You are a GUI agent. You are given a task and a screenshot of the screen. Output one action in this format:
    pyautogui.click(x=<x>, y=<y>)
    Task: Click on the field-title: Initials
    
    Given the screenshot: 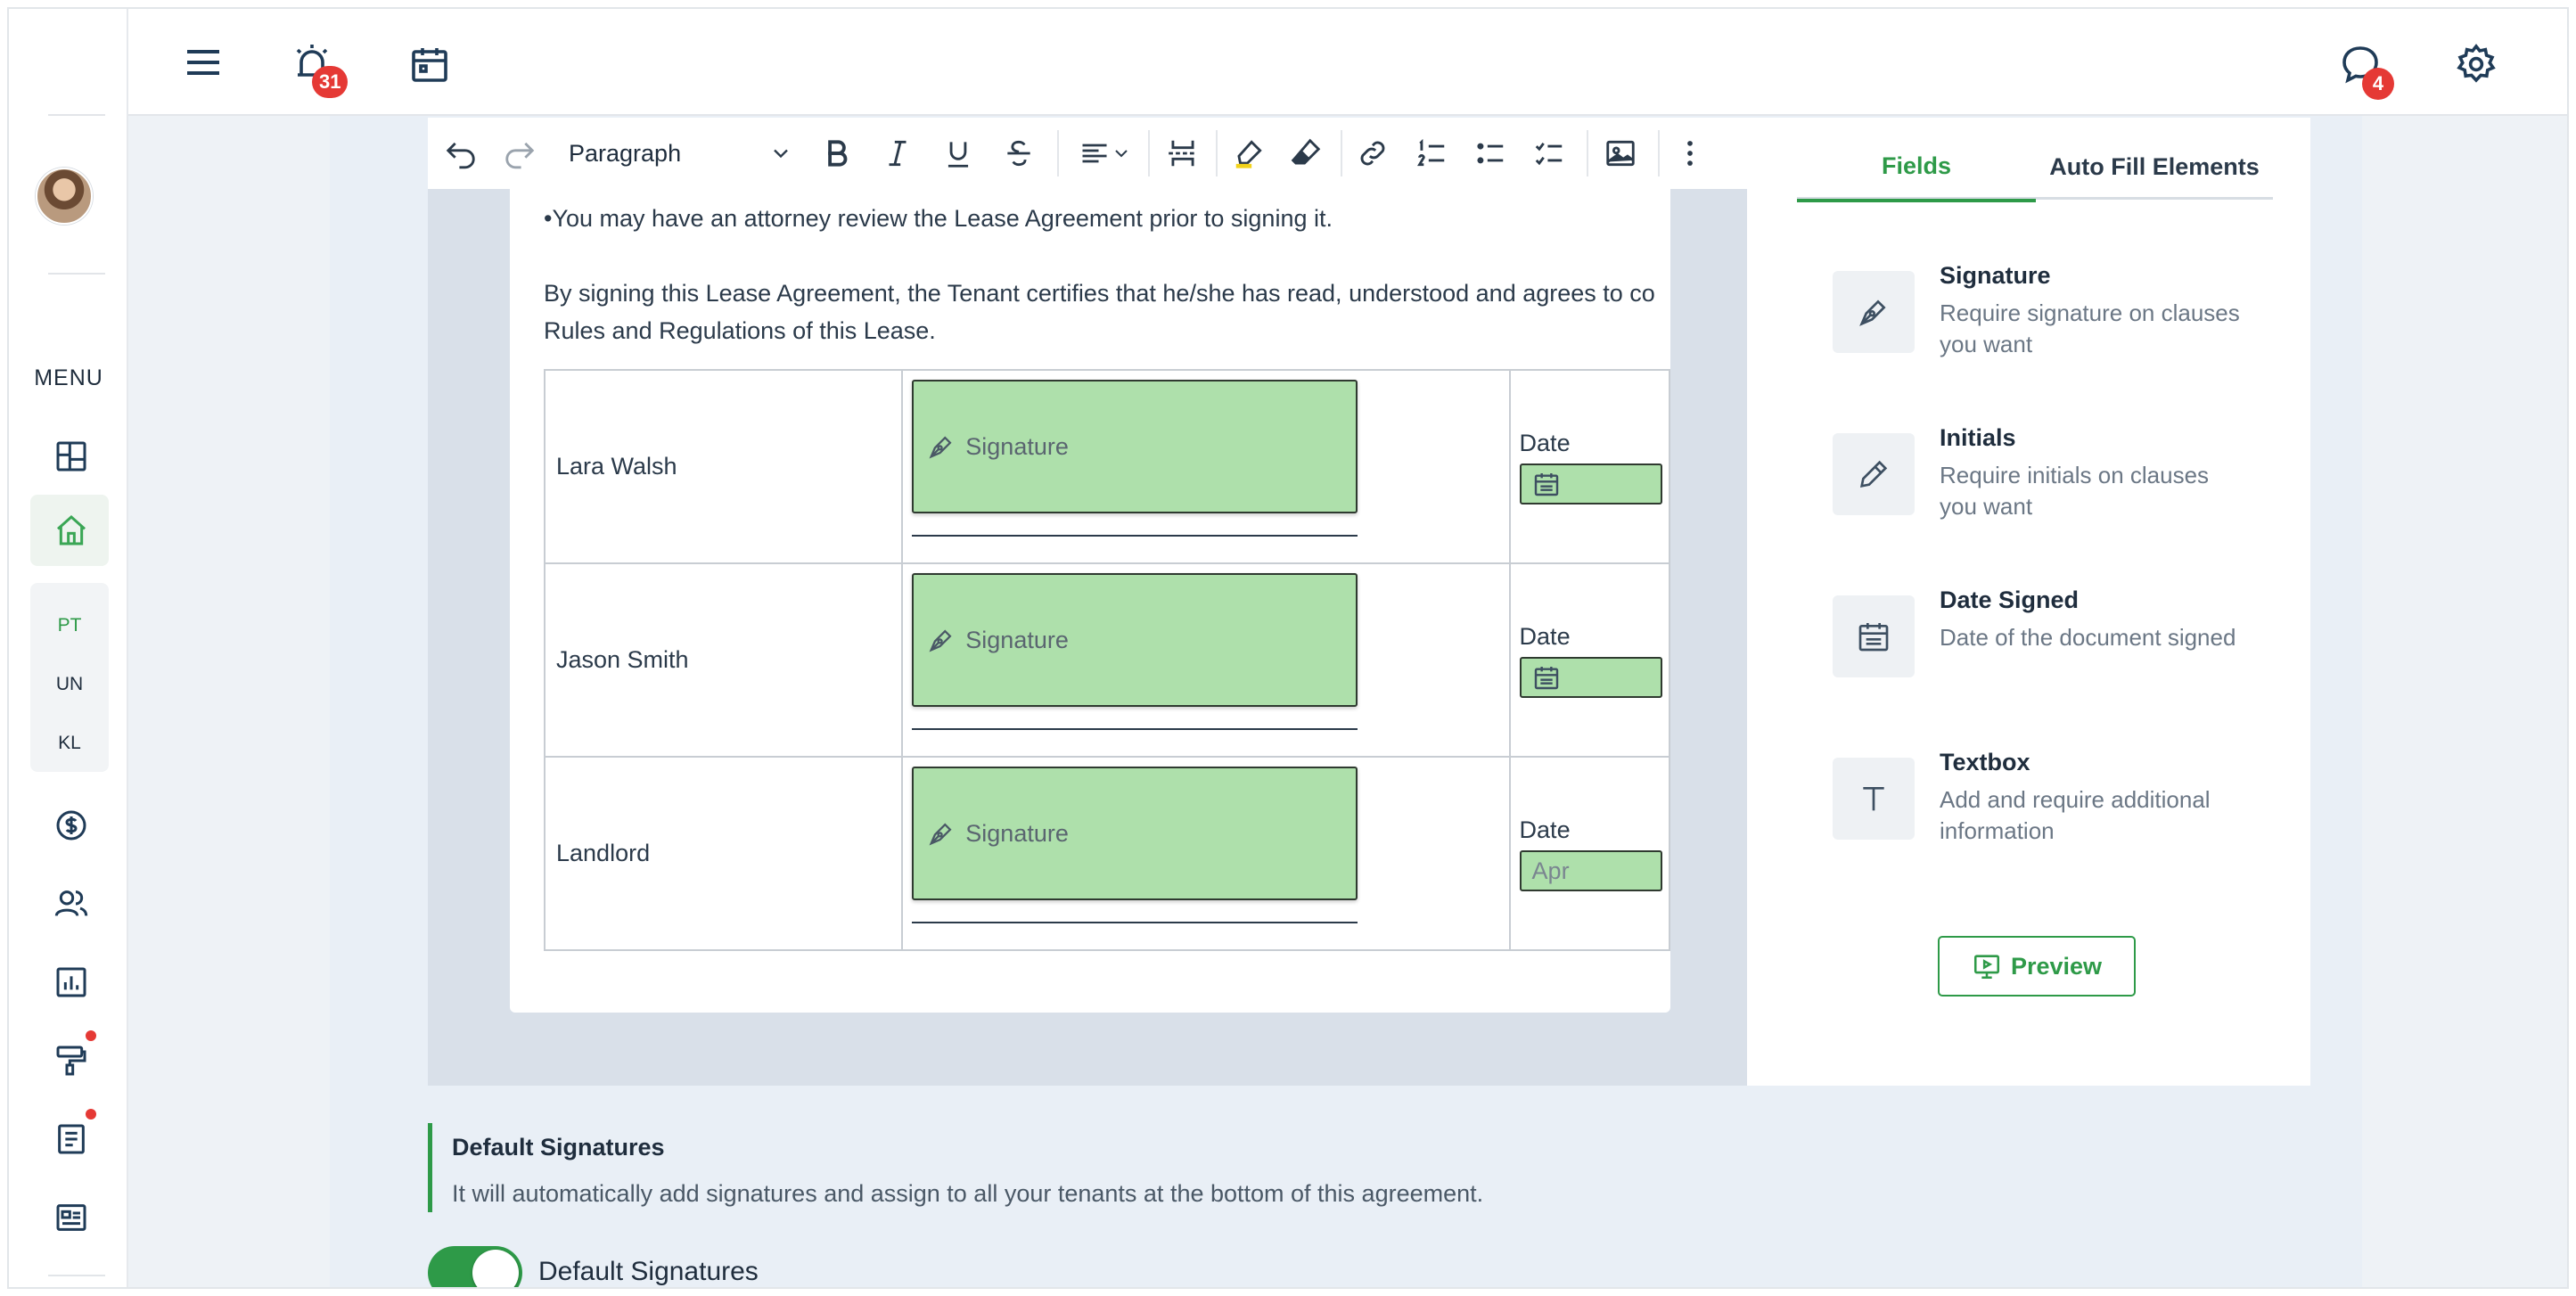 What is the action you would take?
    pyautogui.click(x=1978, y=437)
    